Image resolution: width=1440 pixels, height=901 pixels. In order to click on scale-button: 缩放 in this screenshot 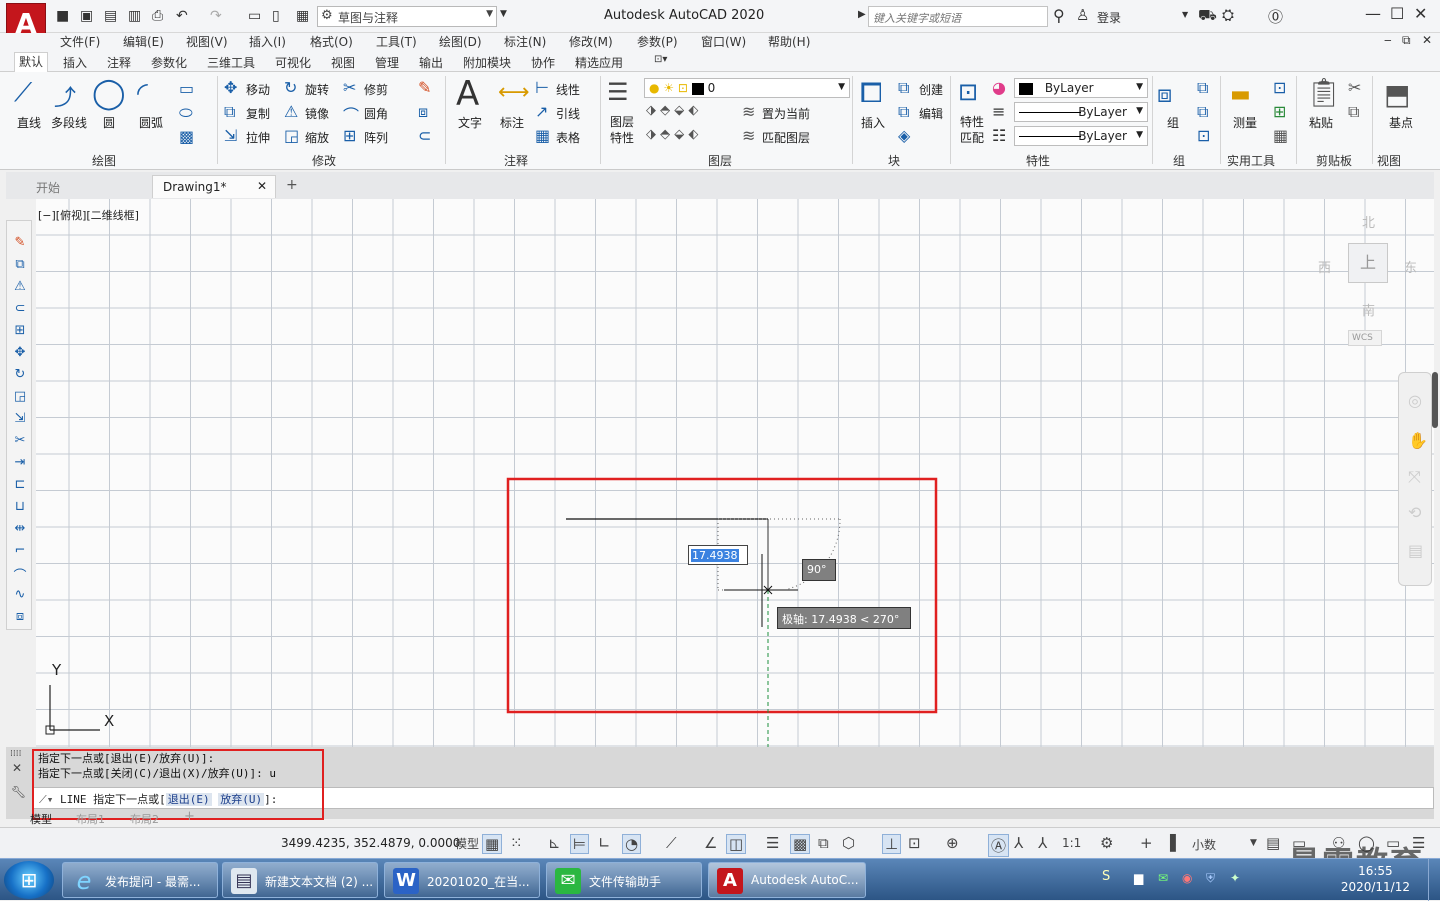, I will do `click(317, 137)`.